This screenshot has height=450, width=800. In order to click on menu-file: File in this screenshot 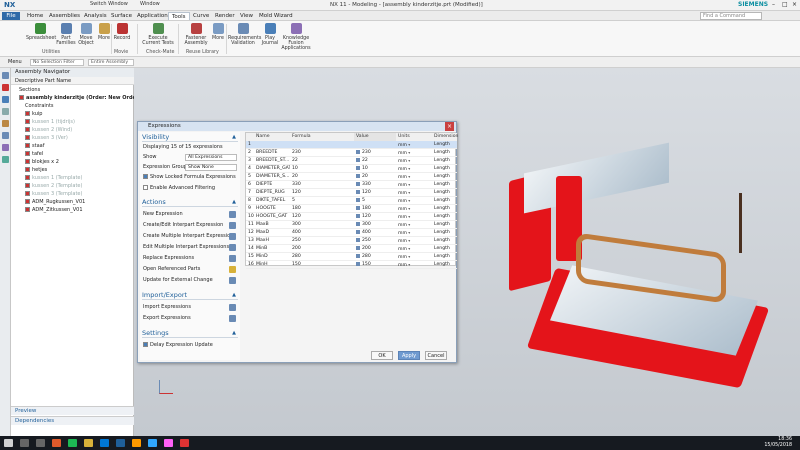, I will do `click(11, 16)`.